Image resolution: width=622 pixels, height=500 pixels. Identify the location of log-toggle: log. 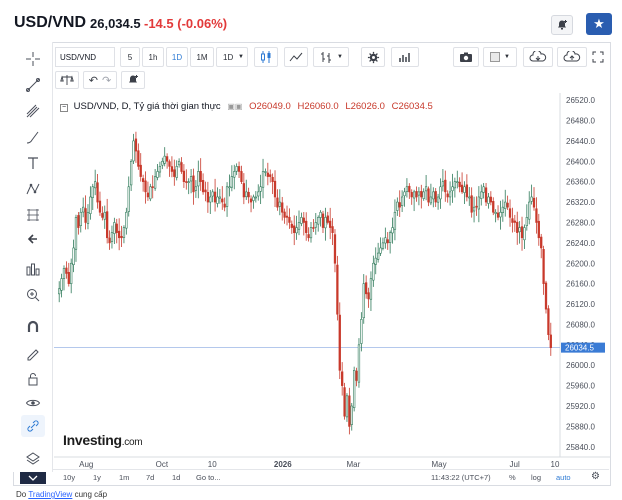
(536, 477).